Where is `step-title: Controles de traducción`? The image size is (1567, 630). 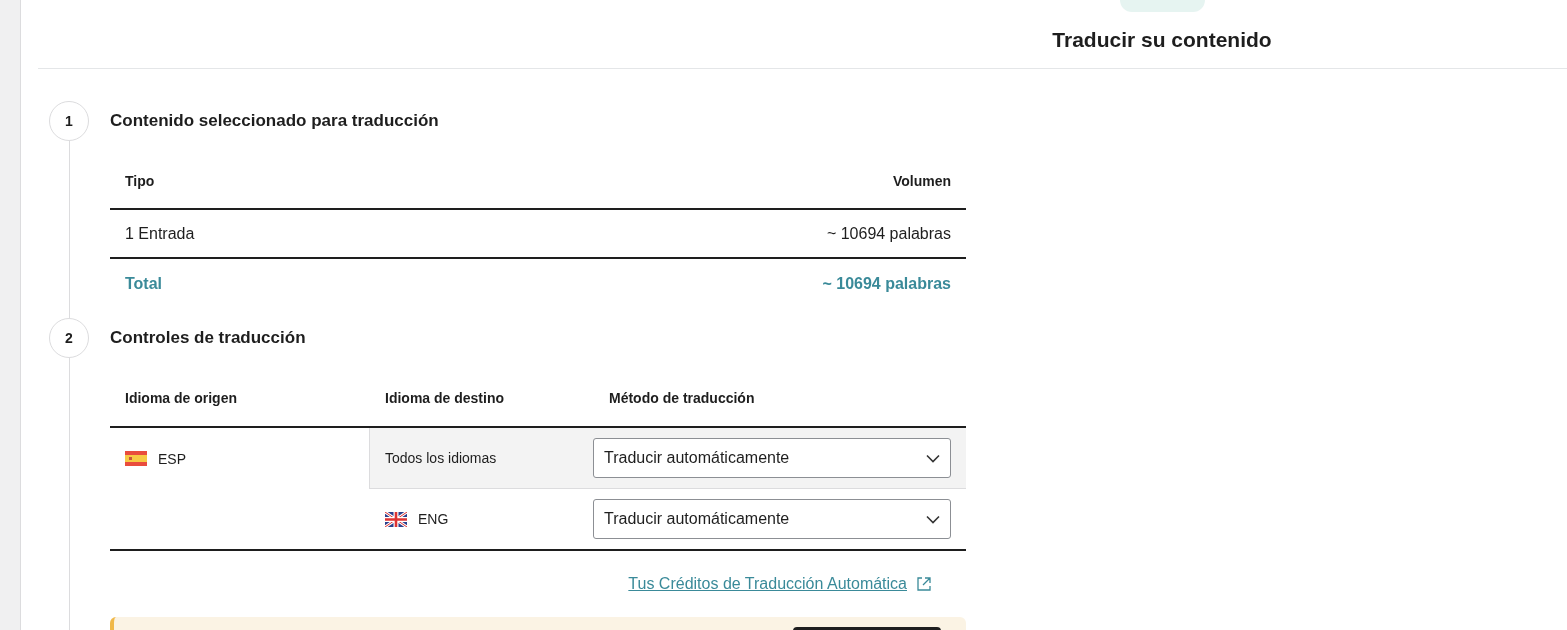 step-title: Controles de traducción is located at coordinates (208, 338).